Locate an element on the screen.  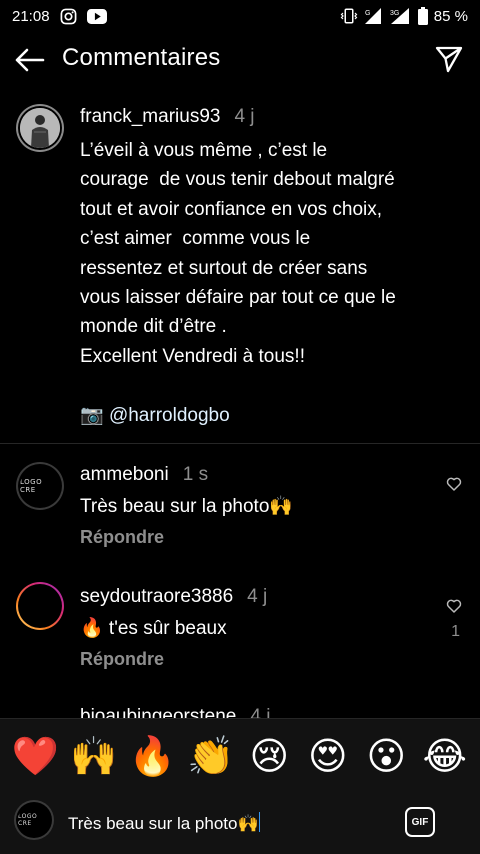
quick-emoji-bar: ❤️ 🙌 🔥 👏 😢 😍 😮 😂 is located at coordinates (240, 755).